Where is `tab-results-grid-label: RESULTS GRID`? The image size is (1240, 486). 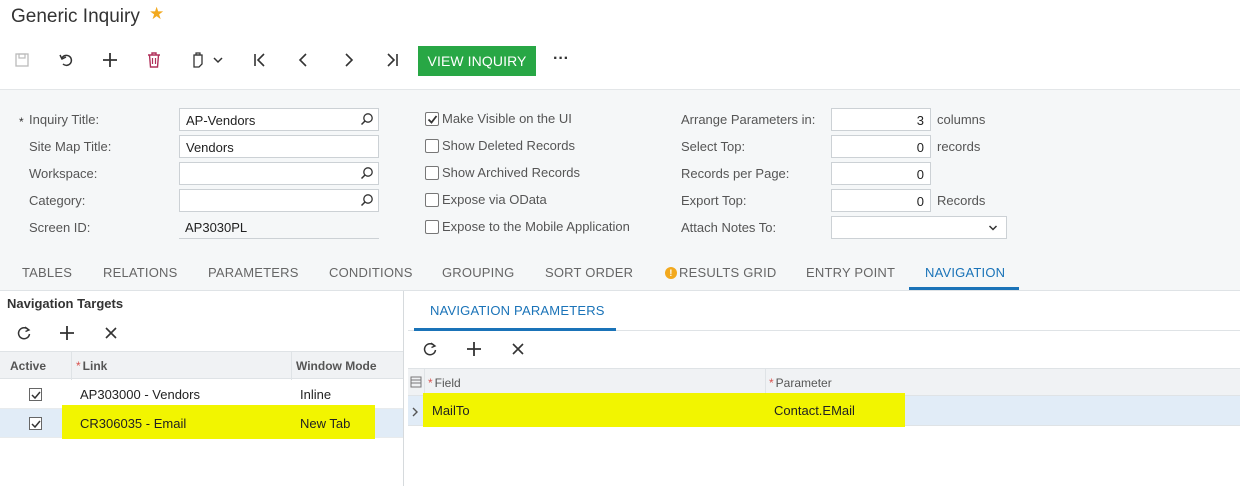
tab-results-grid-label: RESULTS GRID is located at coordinates (728, 272).